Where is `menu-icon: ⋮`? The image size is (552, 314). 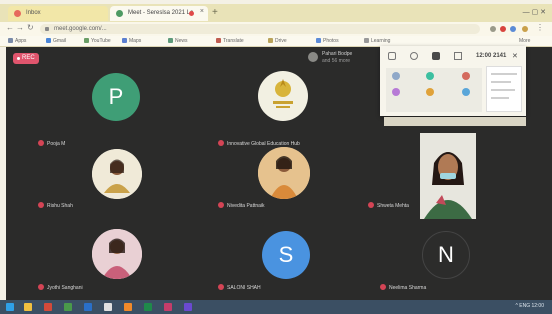 menu-icon: ⋮ is located at coordinates (540, 27).